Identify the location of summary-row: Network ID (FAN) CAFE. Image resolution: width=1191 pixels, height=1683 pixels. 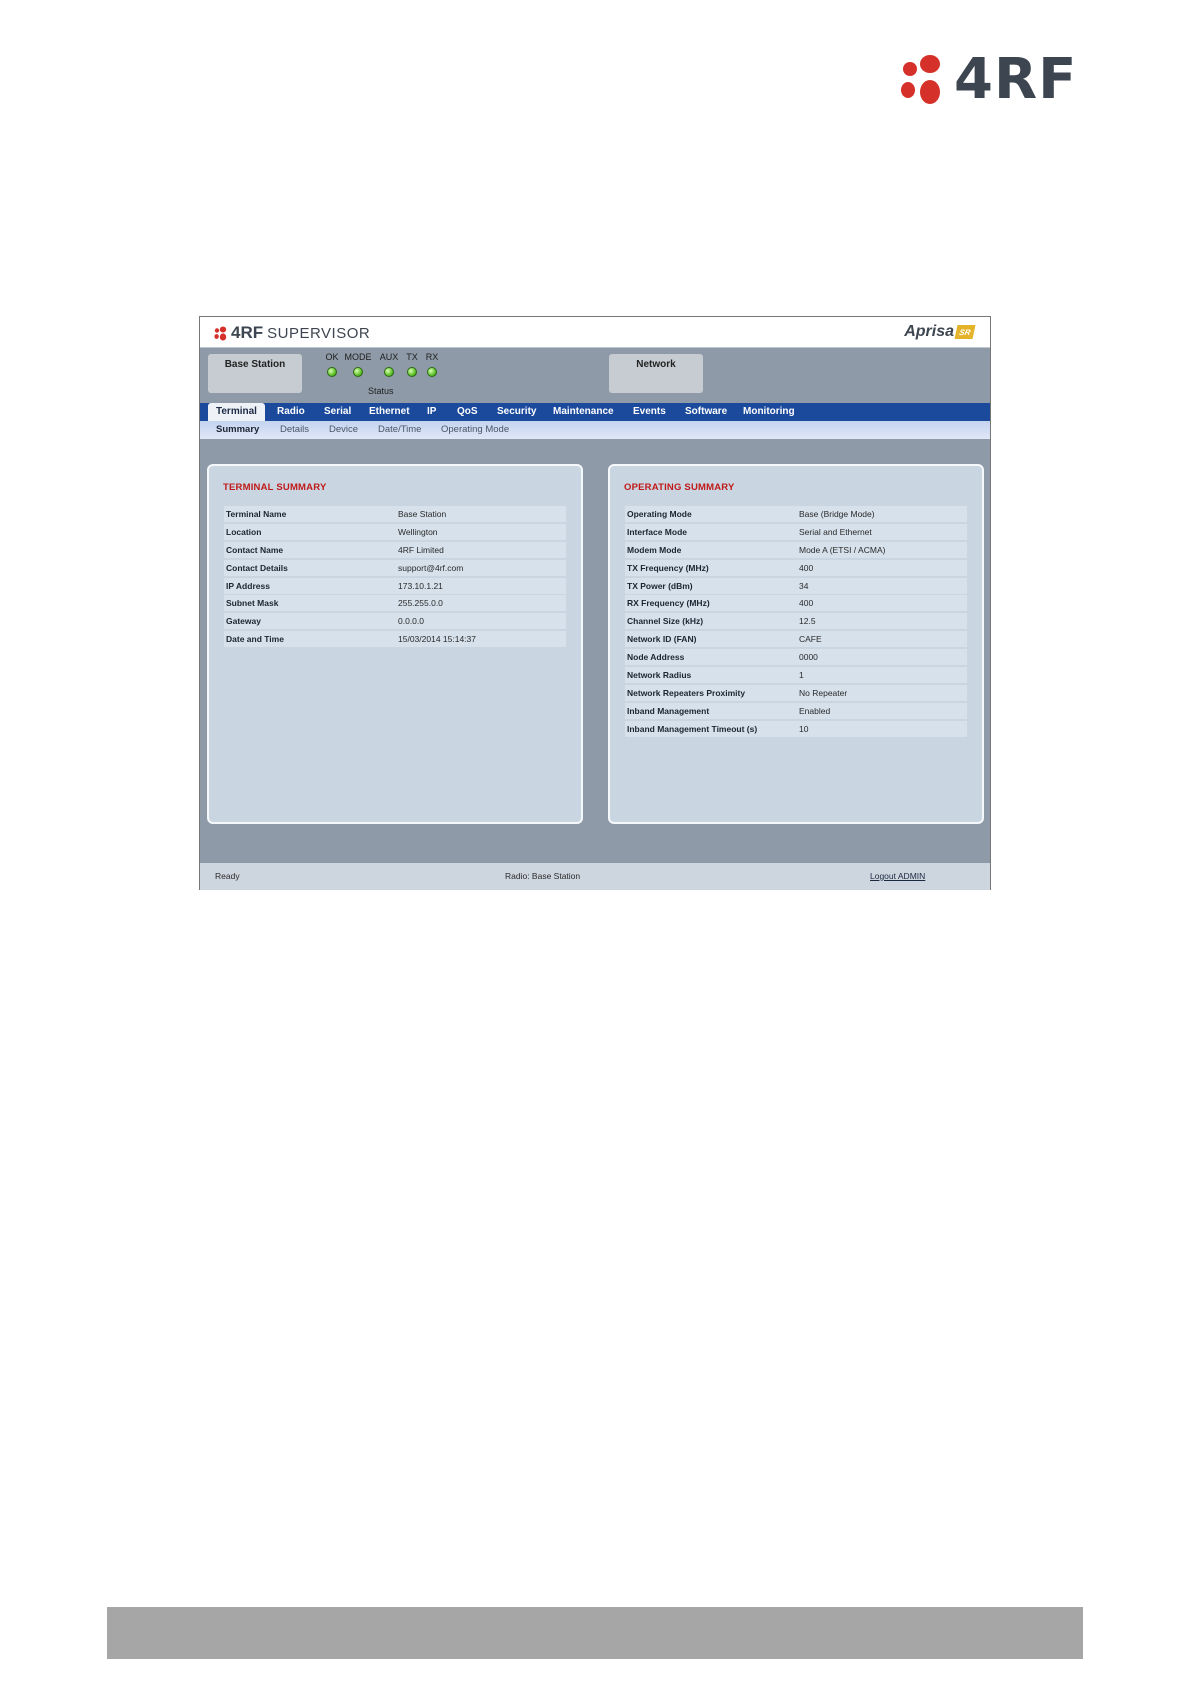
(796, 639).